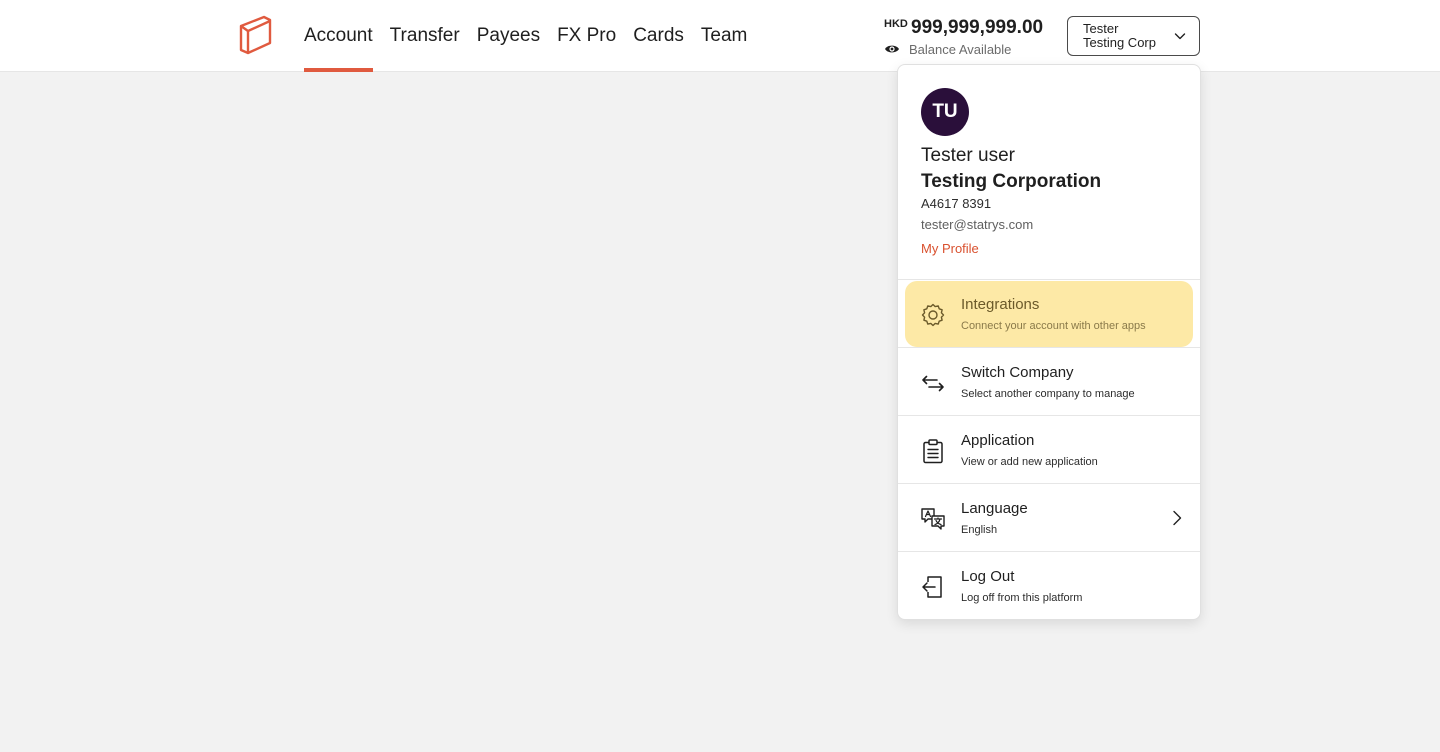 The height and width of the screenshot is (752, 1440). What do you see at coordinates (956, 203) in the screenshot?
I see `profile-account-id: A4617 8391` at bounding box center [956, 203].